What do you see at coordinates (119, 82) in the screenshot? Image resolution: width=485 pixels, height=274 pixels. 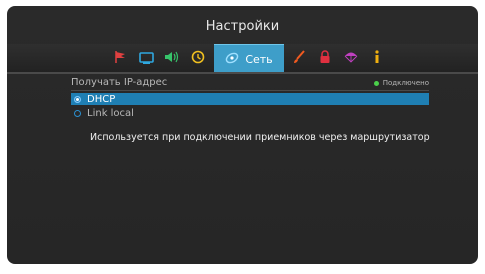 I see `ip-mode-label: Получать IP-адрес` at bounding box center [119, 82].